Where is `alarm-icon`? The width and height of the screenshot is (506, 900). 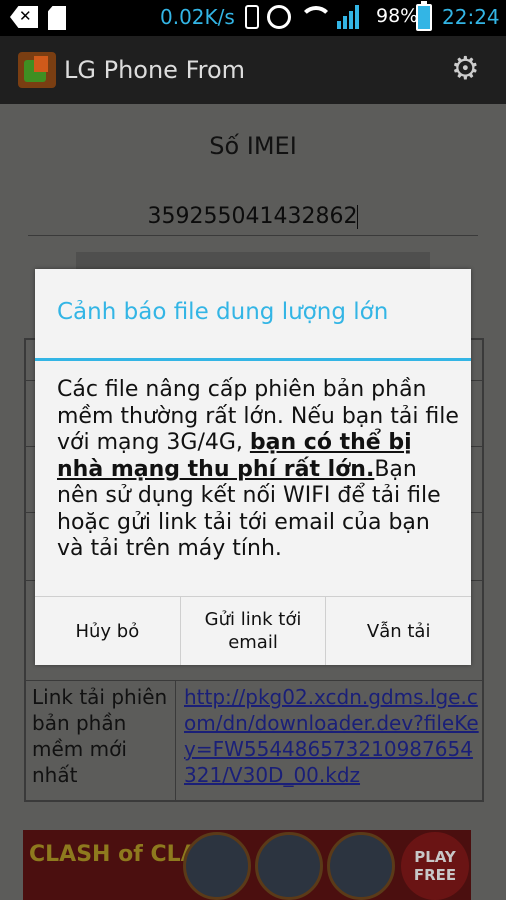
alarm-icon is located at coordinates (279, 17).